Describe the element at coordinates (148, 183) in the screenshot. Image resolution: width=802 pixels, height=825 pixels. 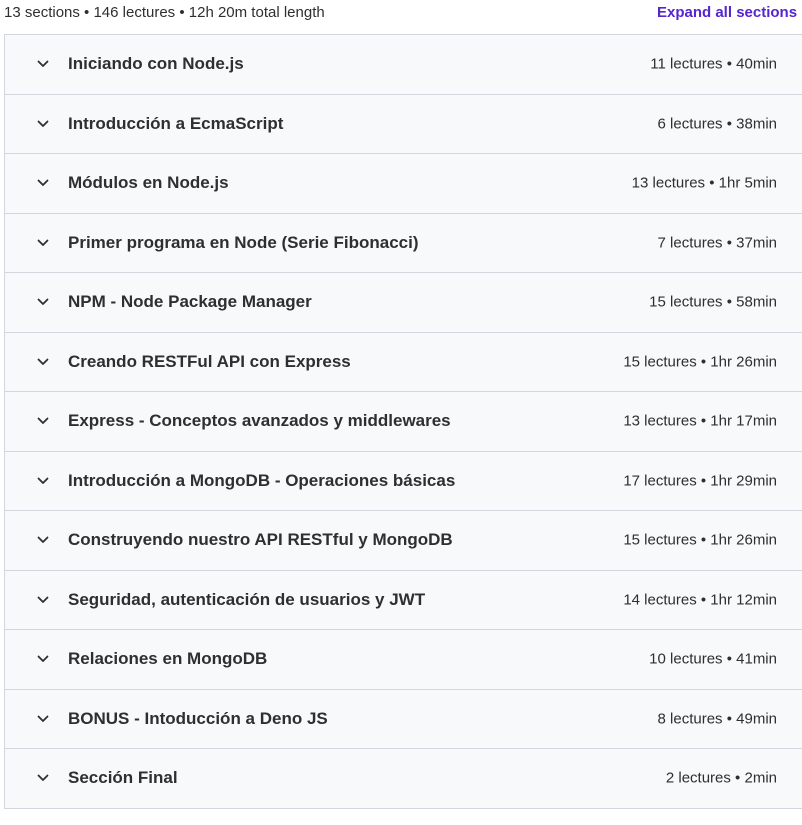
I see `section-title: Módulos en Node.js` at that location.